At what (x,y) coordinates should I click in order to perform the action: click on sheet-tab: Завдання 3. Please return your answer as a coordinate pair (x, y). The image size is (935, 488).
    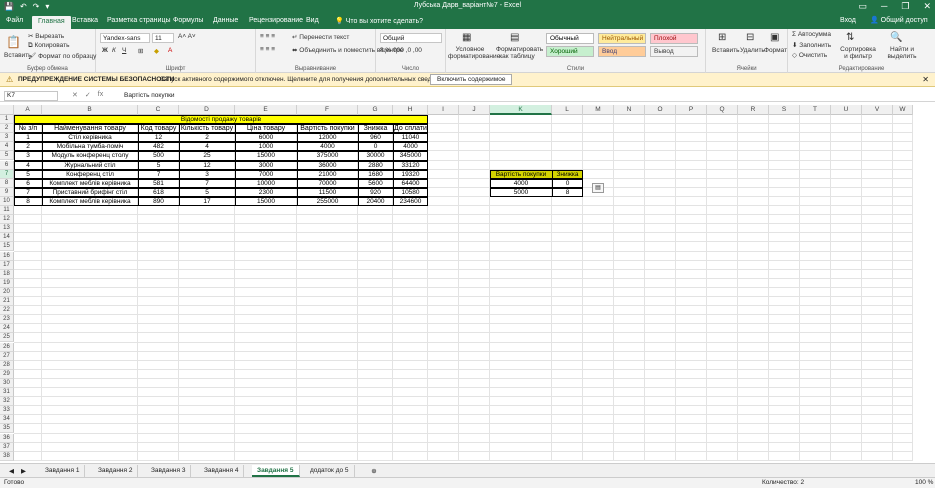
    Looking at the image, I should click on (169, 471).